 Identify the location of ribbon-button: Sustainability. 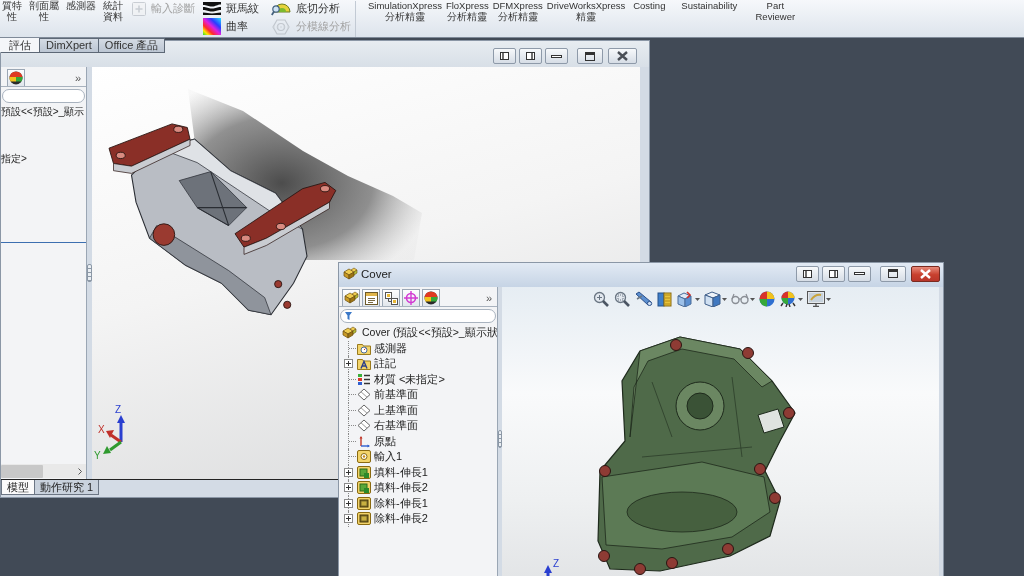
(709, 5).